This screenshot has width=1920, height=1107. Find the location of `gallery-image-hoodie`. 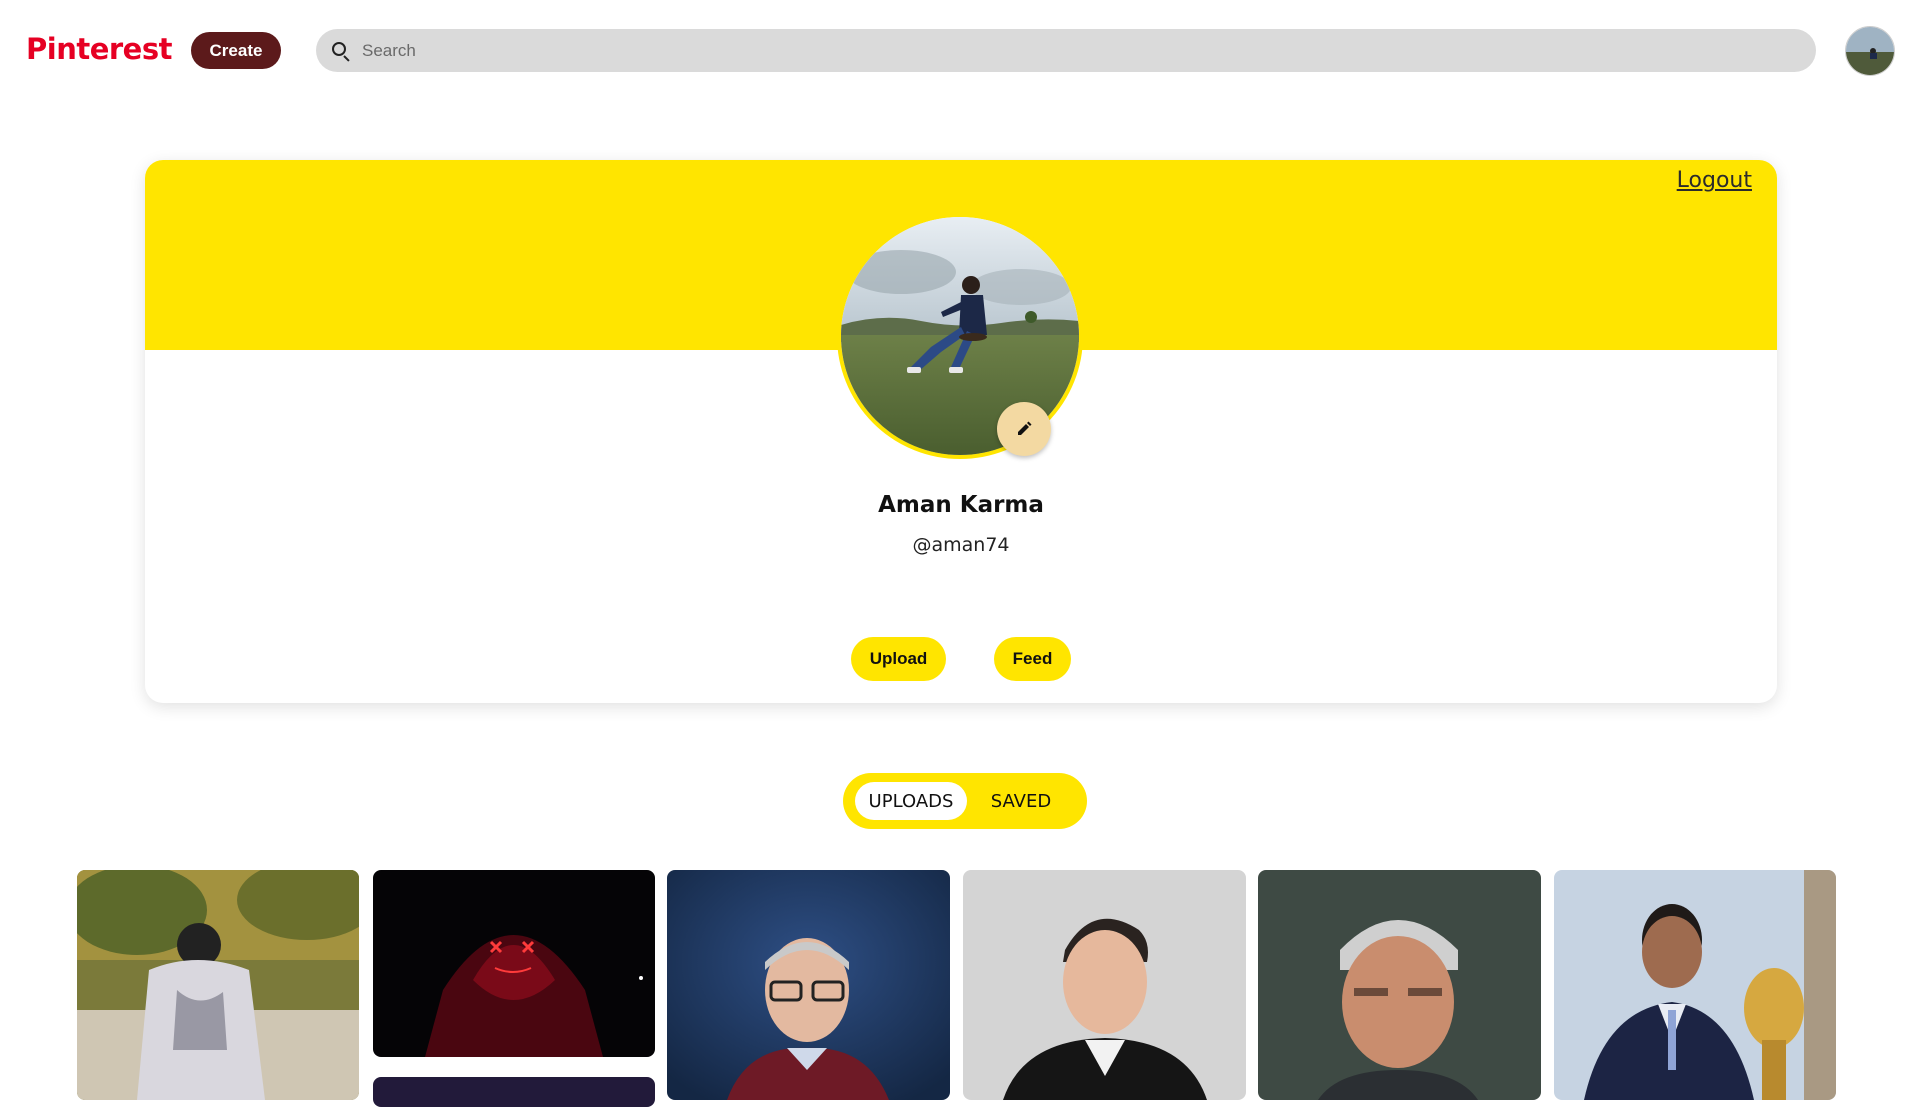

gallery-image-hoodie is located at coordinates (218, 985).